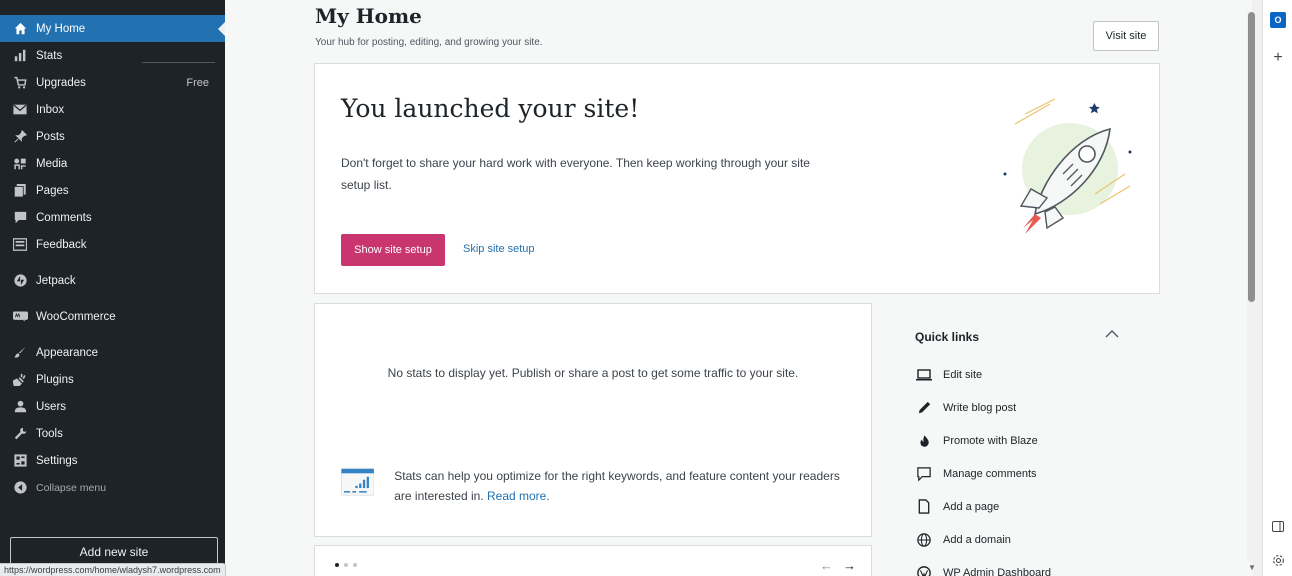 This screenshot has width=1292, height=576. I want to click on sidebar-item-pages: Pages, so click(112, 190).